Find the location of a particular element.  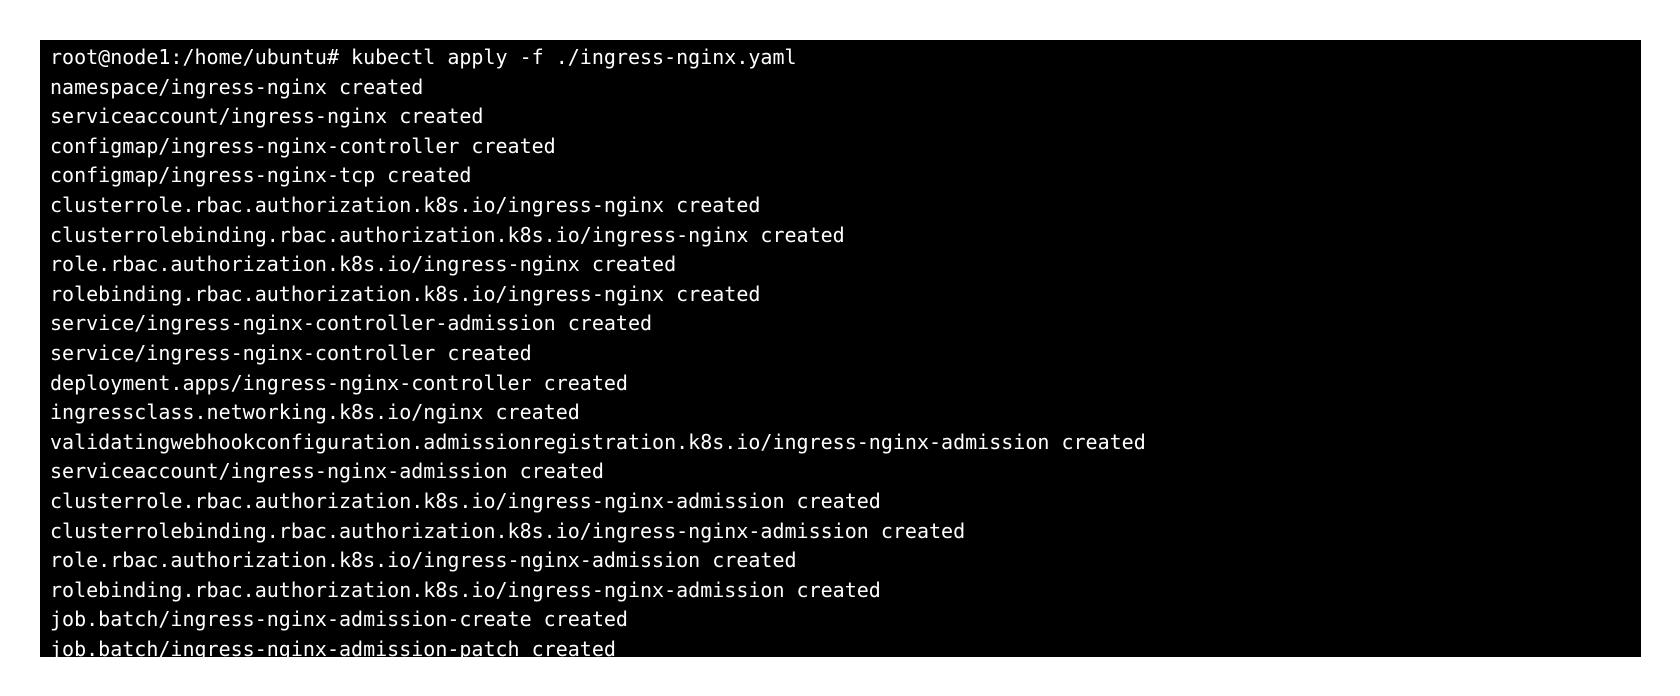

output-line: serviceaccount/ingress-nginx created is located at coordinates (267, 116).